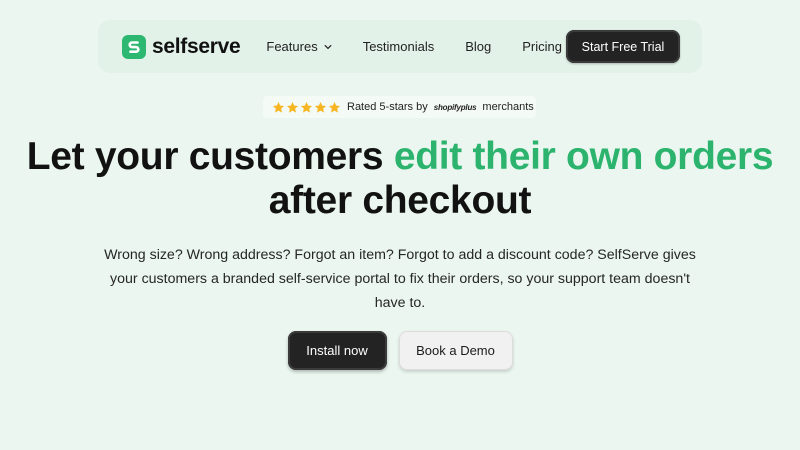 The height and width of the screenshot is (450, 800). Describe the element at coordinates (196, 46) in the screenshot. I see `brand-name: selfserve` at that location.